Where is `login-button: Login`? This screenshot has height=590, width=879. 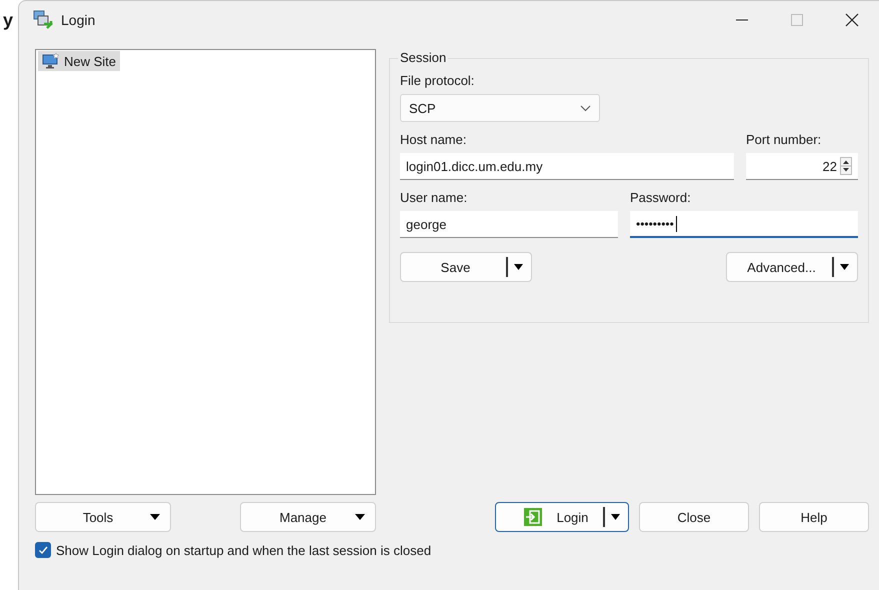
login-button: Login is located at coordinates (562, 517).